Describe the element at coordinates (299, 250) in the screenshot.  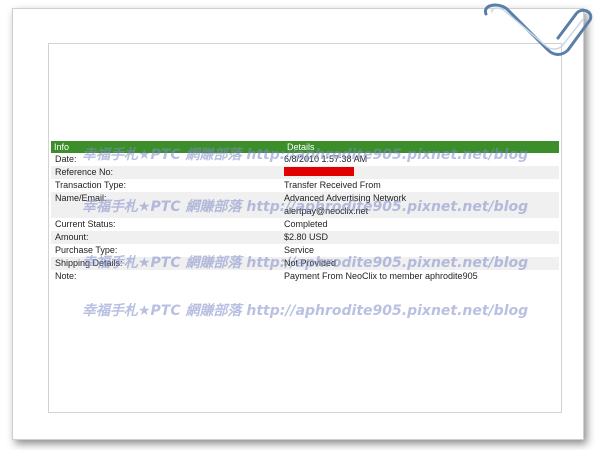
I see `row-value: Service` at that location.